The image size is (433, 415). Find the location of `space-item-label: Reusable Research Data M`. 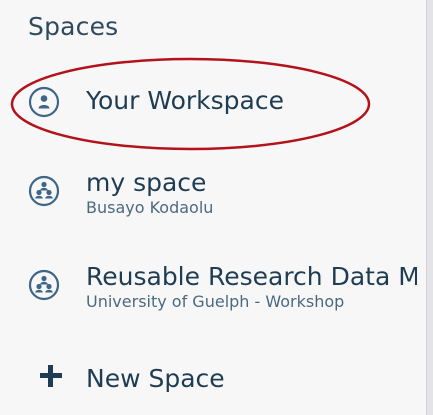

space-item-label: Reusable Research Data M is located at coordinates (251, 276).